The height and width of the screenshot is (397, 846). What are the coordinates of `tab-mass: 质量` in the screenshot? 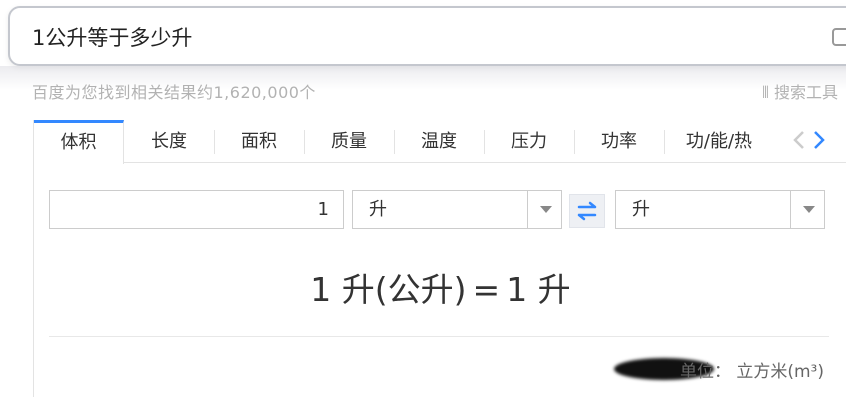 It's located at (349, 141).